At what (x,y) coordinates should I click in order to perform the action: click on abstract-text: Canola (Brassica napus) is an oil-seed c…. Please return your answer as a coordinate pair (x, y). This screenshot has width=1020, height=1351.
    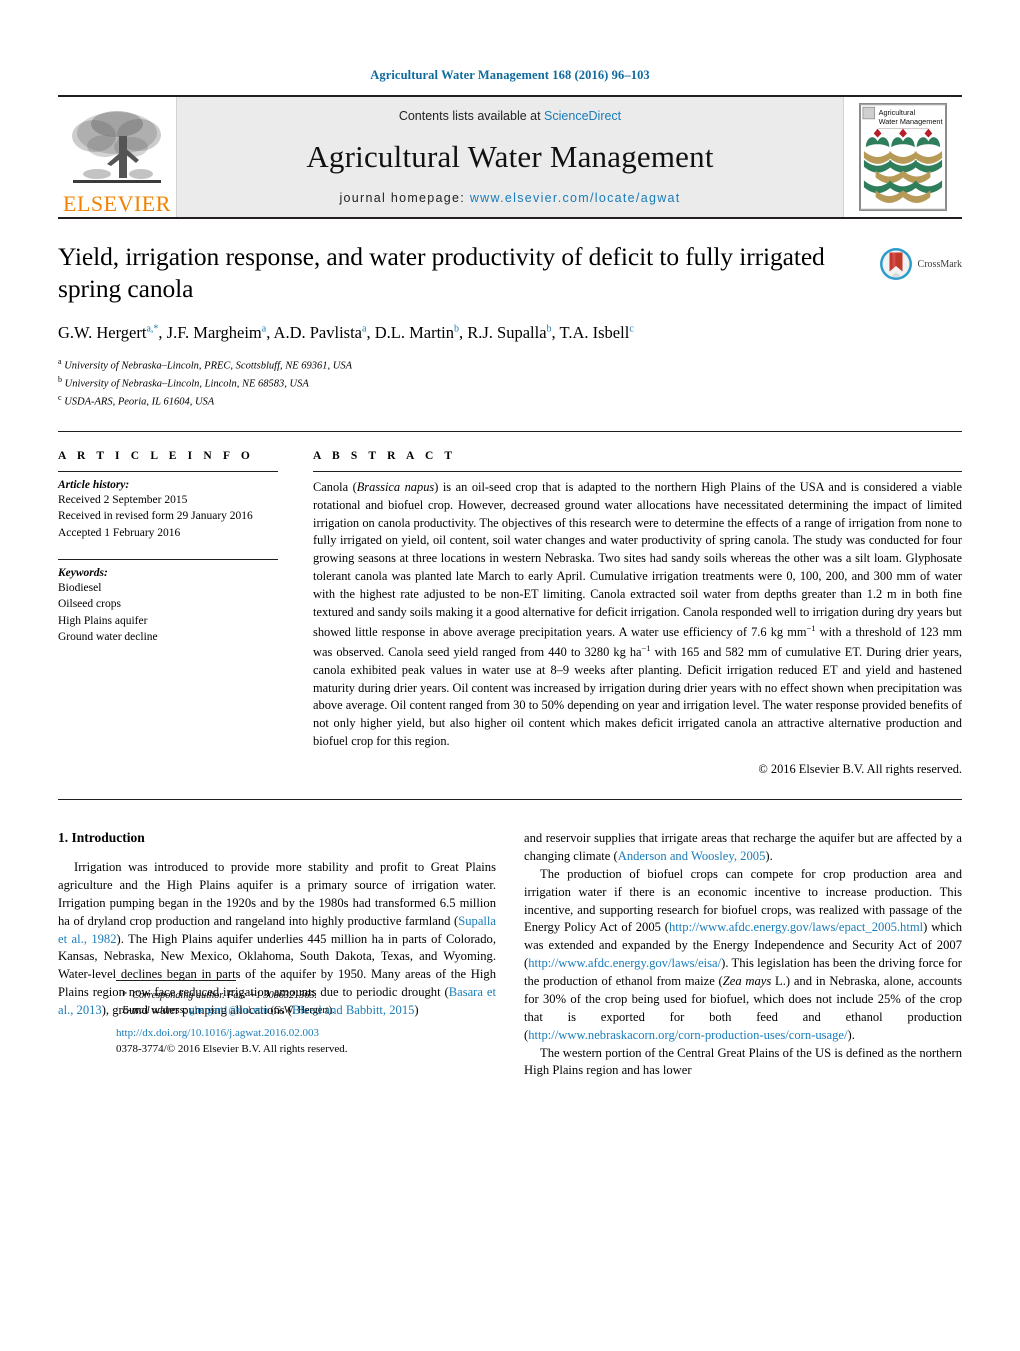
    Looking at the image, I should click on (637, 615).